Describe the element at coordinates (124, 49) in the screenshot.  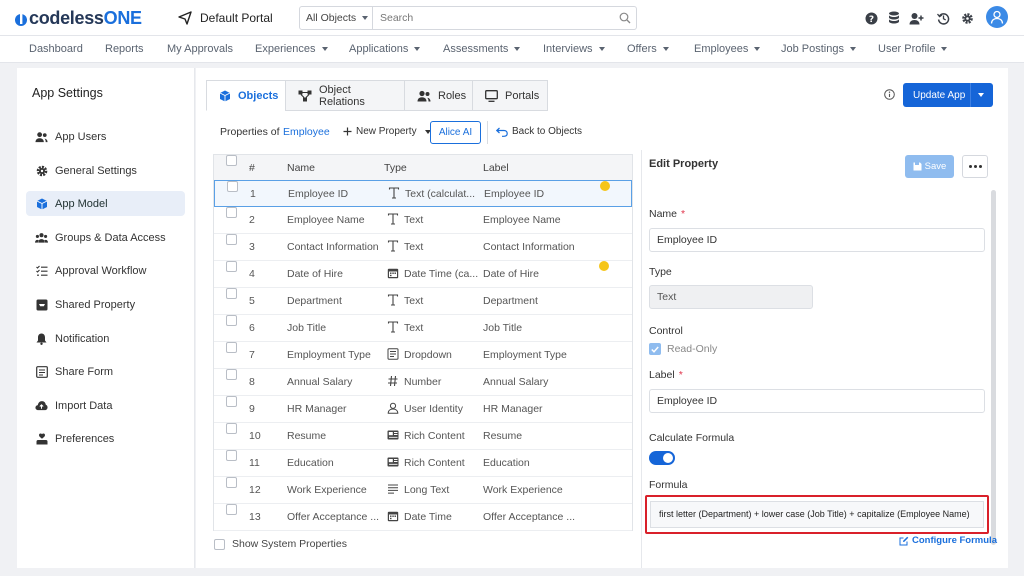
I see `nav-reports: Reports` at that location.